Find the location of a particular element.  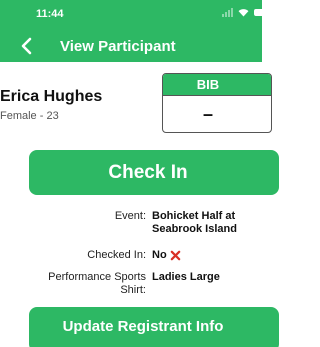

checked-in-value: No is located at coordinates (166, 255).